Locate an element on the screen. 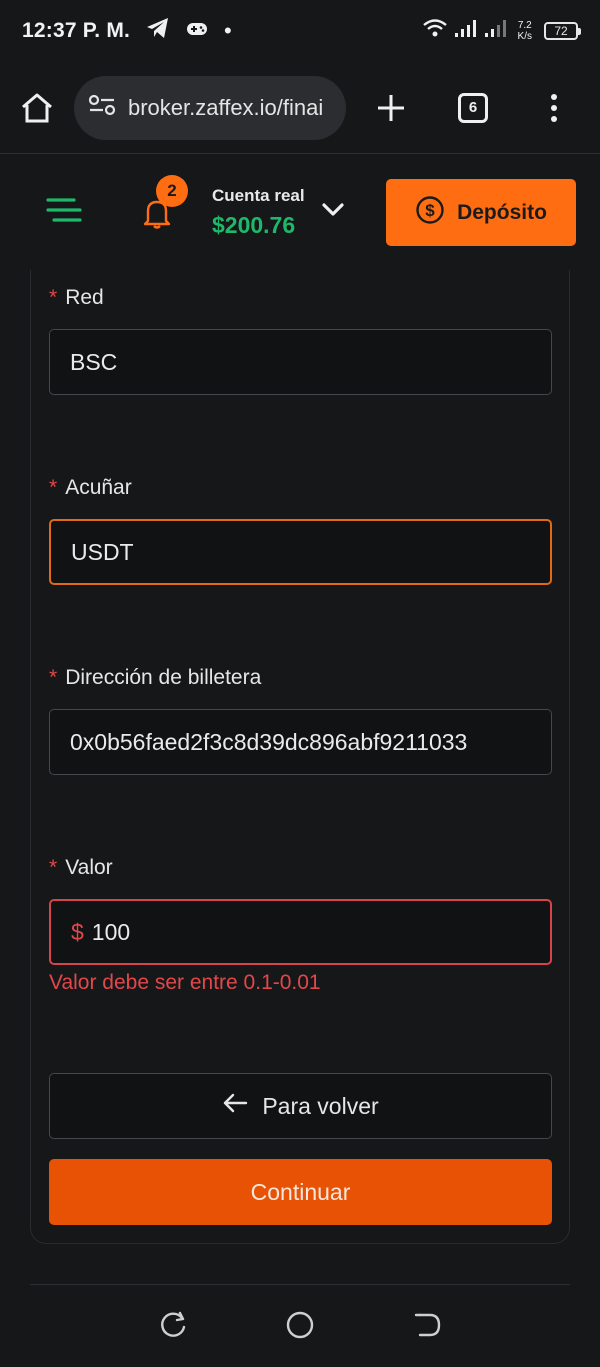 The width and height of the screenshot is (600, 1367). net-speed-value: 7.2 is located at coordinates (524, 25).